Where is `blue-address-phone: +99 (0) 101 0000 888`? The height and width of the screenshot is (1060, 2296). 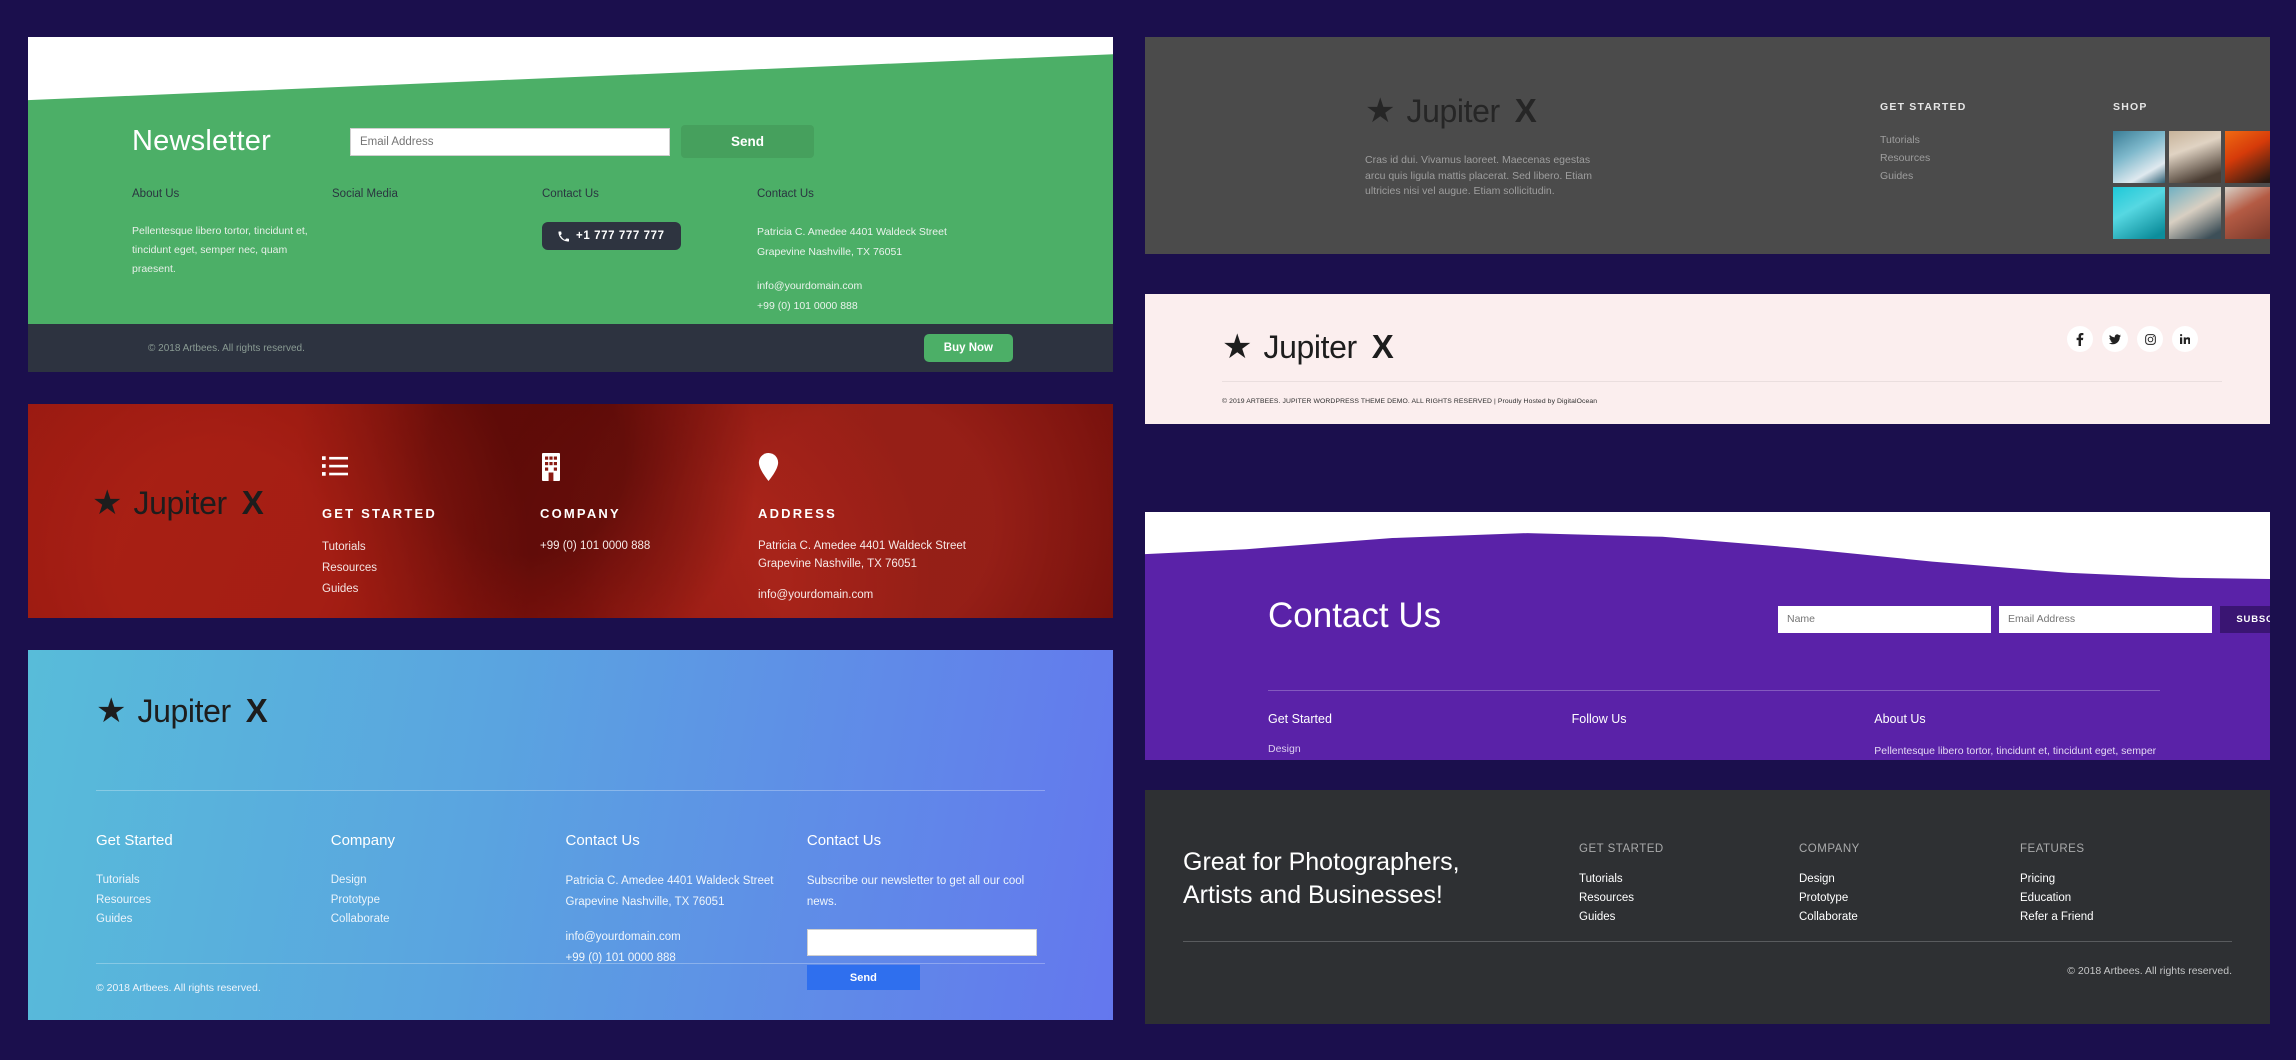
blue-address-phone: +99 (0) 101 0000 888 is located at coordinates (620, 958).